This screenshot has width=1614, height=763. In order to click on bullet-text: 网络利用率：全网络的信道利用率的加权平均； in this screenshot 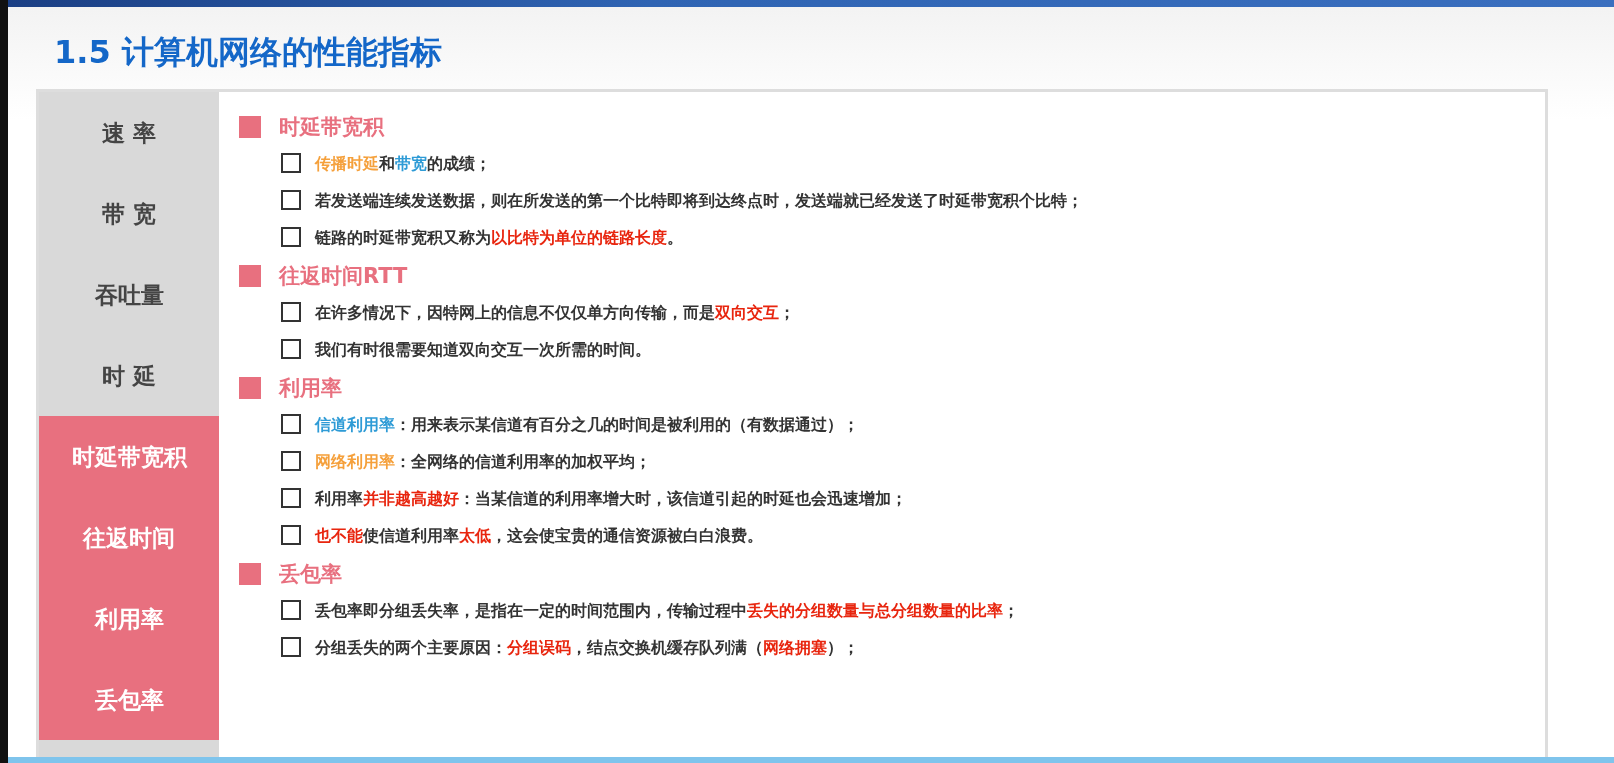, I will do `click(483, 462)`.